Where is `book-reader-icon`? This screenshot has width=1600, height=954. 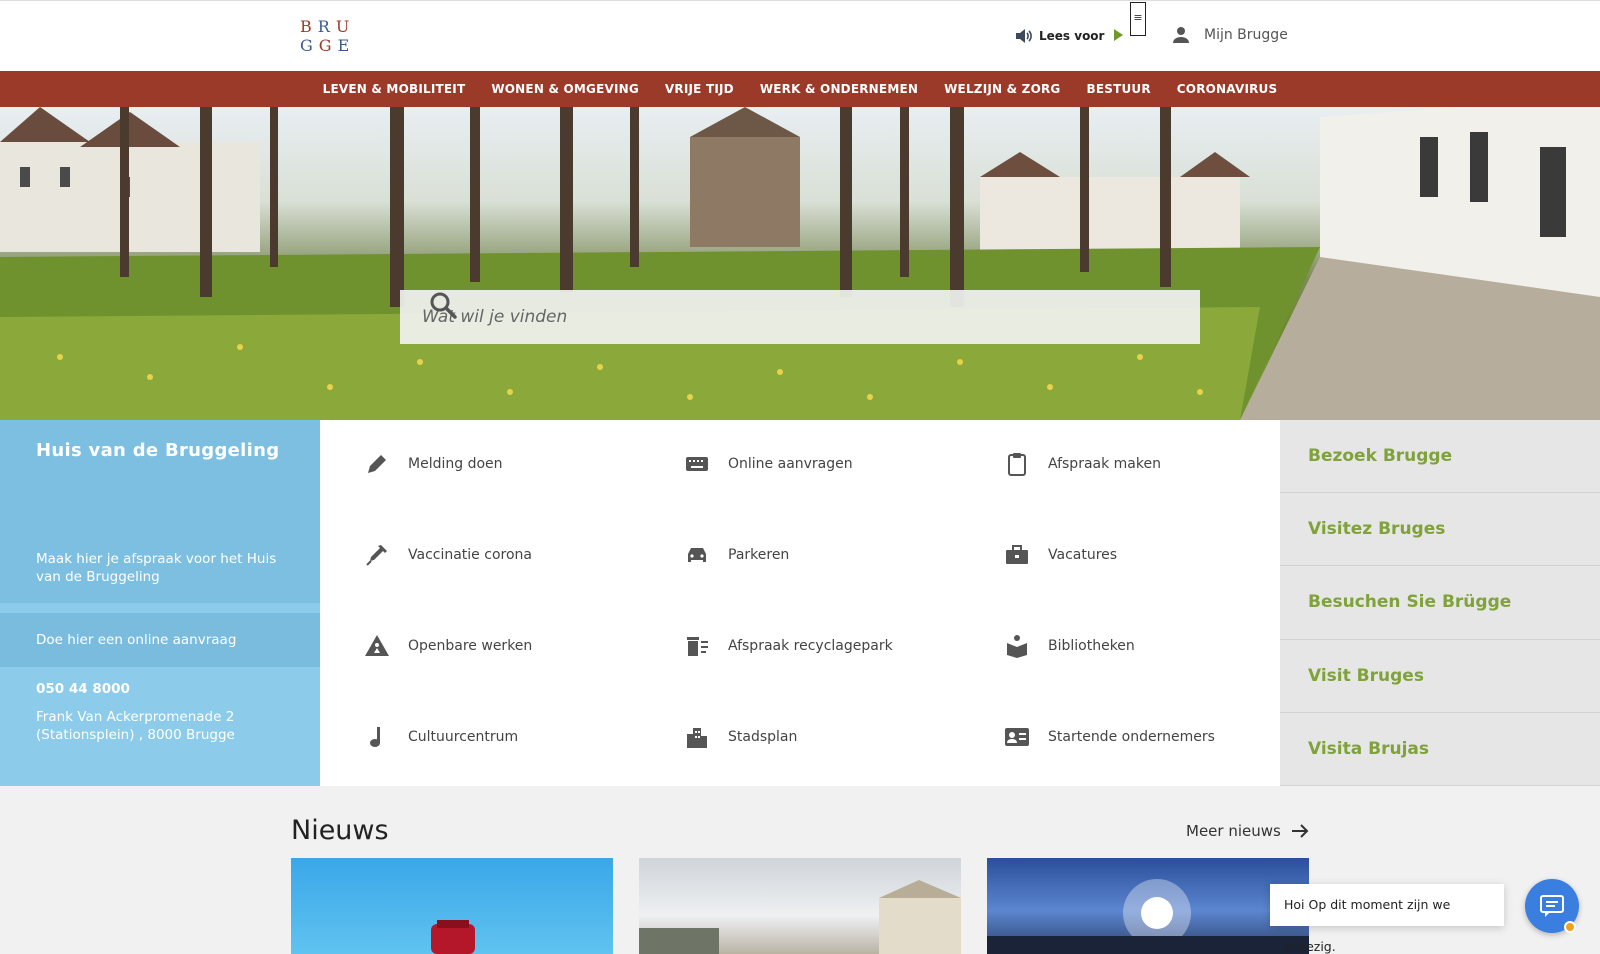
book-reader-icon is located at coordinates (1017, 646).